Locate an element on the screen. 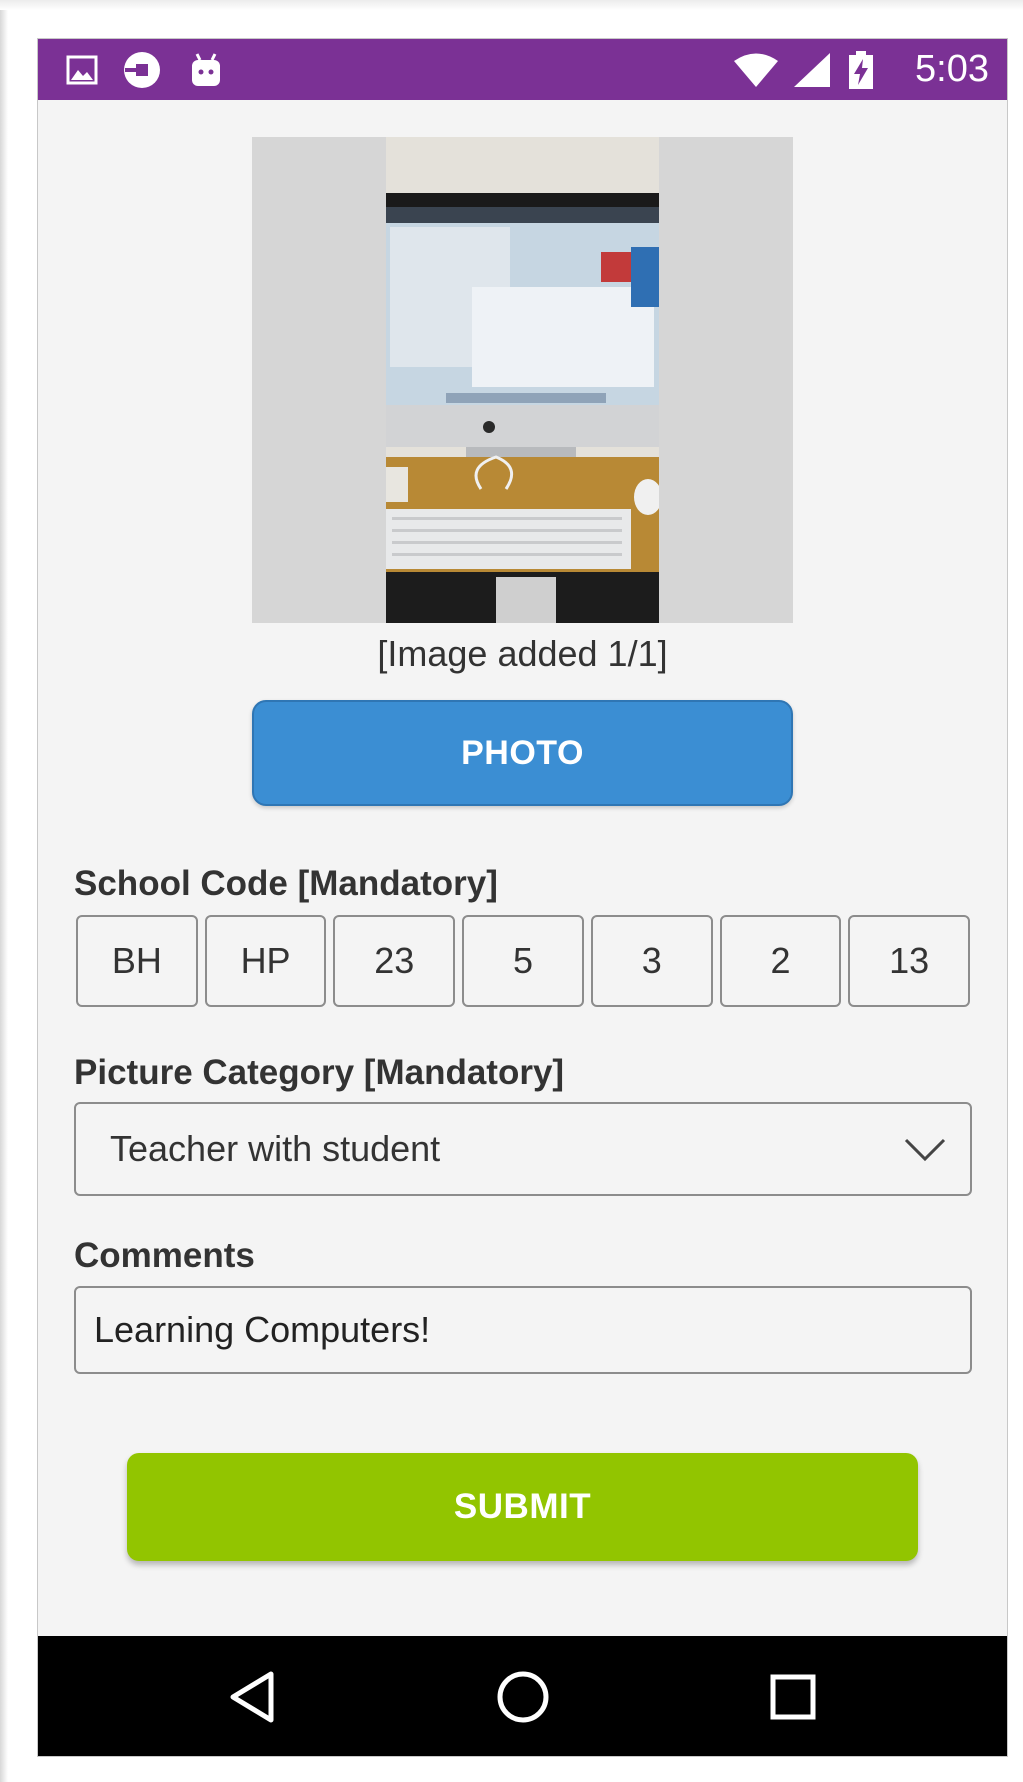 The image size is (1023, 1782). android-icon is located at coordinates (206, 69).